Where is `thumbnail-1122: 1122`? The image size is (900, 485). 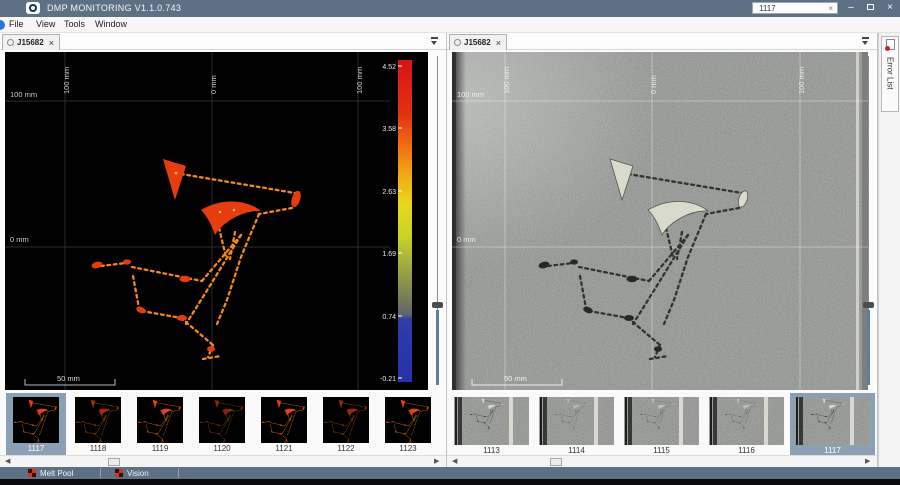 thumbnail-1122: 1122 is located at coordinates (346, 424).